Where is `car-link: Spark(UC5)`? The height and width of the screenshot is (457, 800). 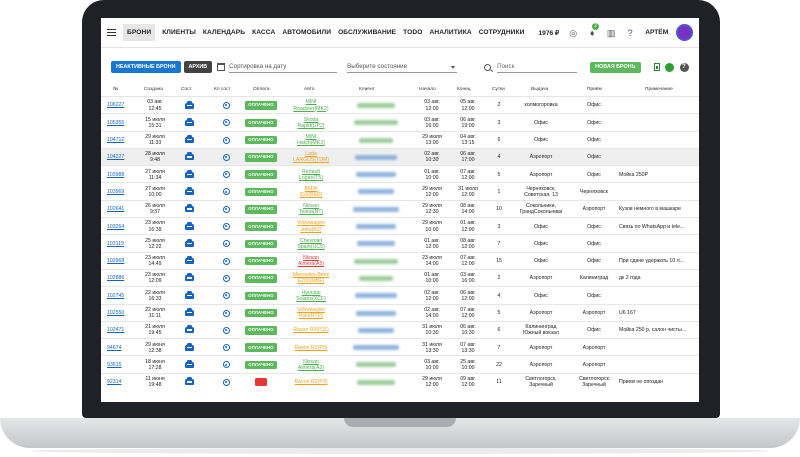 car-link: Spark(UC5) is located at coordinates (310, 247).